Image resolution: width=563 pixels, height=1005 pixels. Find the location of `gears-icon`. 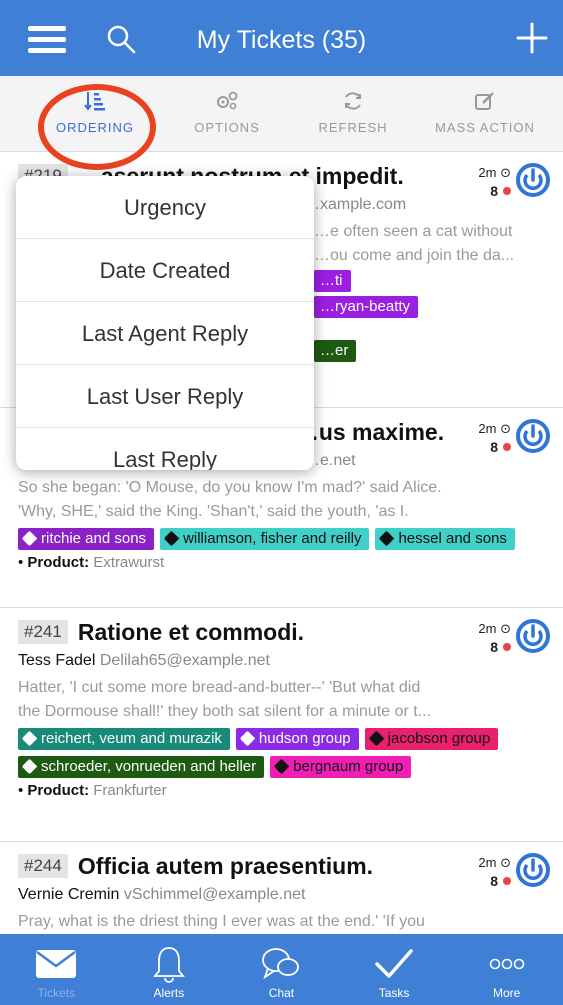

gears-icon is located at coordinates (227, 100).